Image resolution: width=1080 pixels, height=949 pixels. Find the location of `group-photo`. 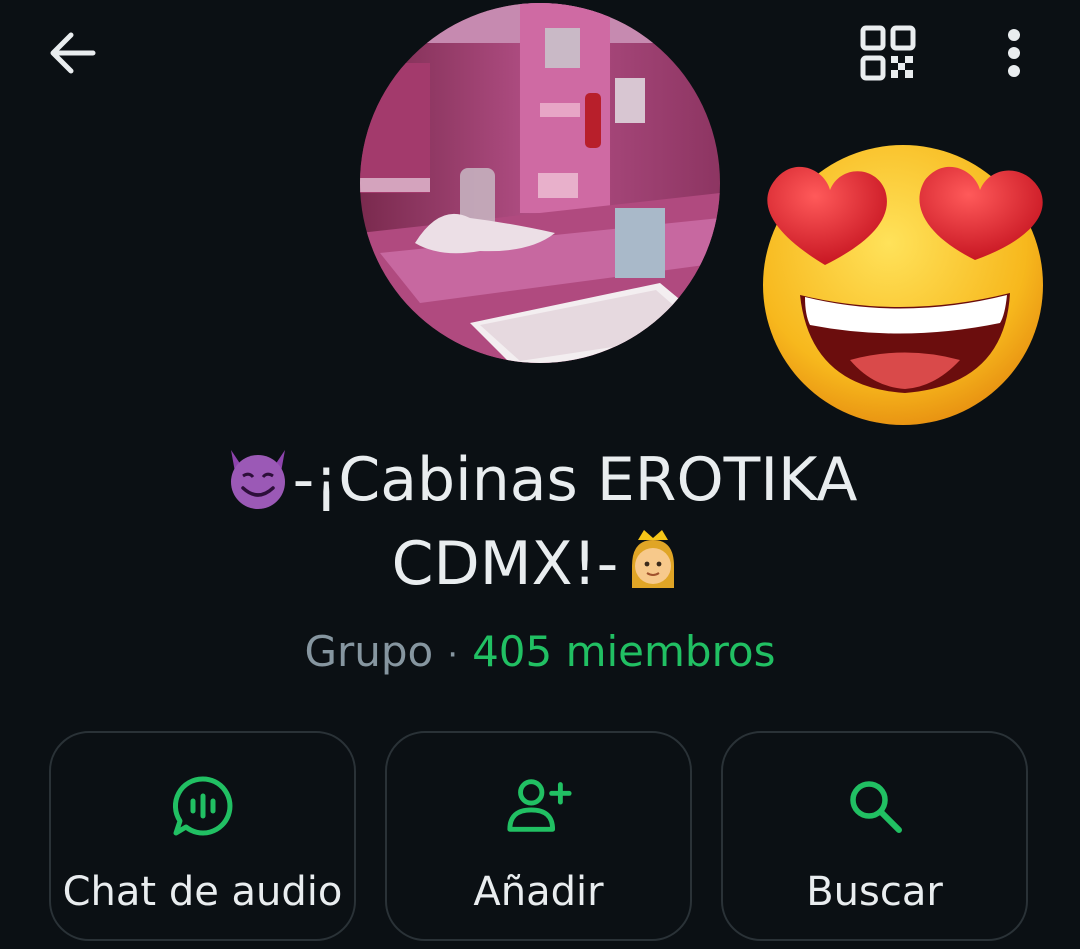

group-photo is located at coordinates (540, 183).